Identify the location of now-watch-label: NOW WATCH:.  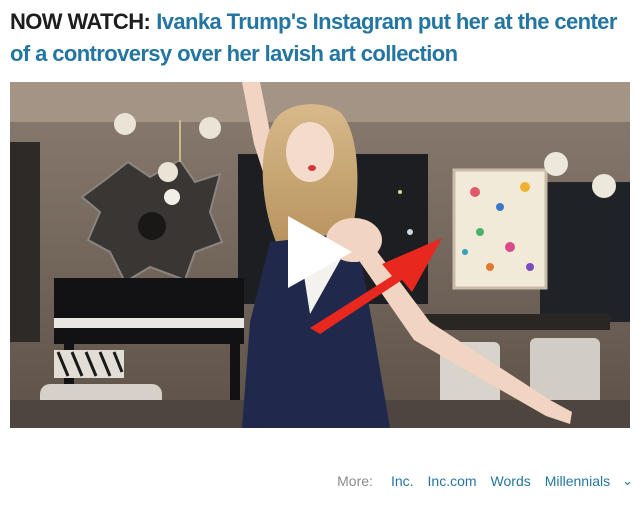
(80, 21).